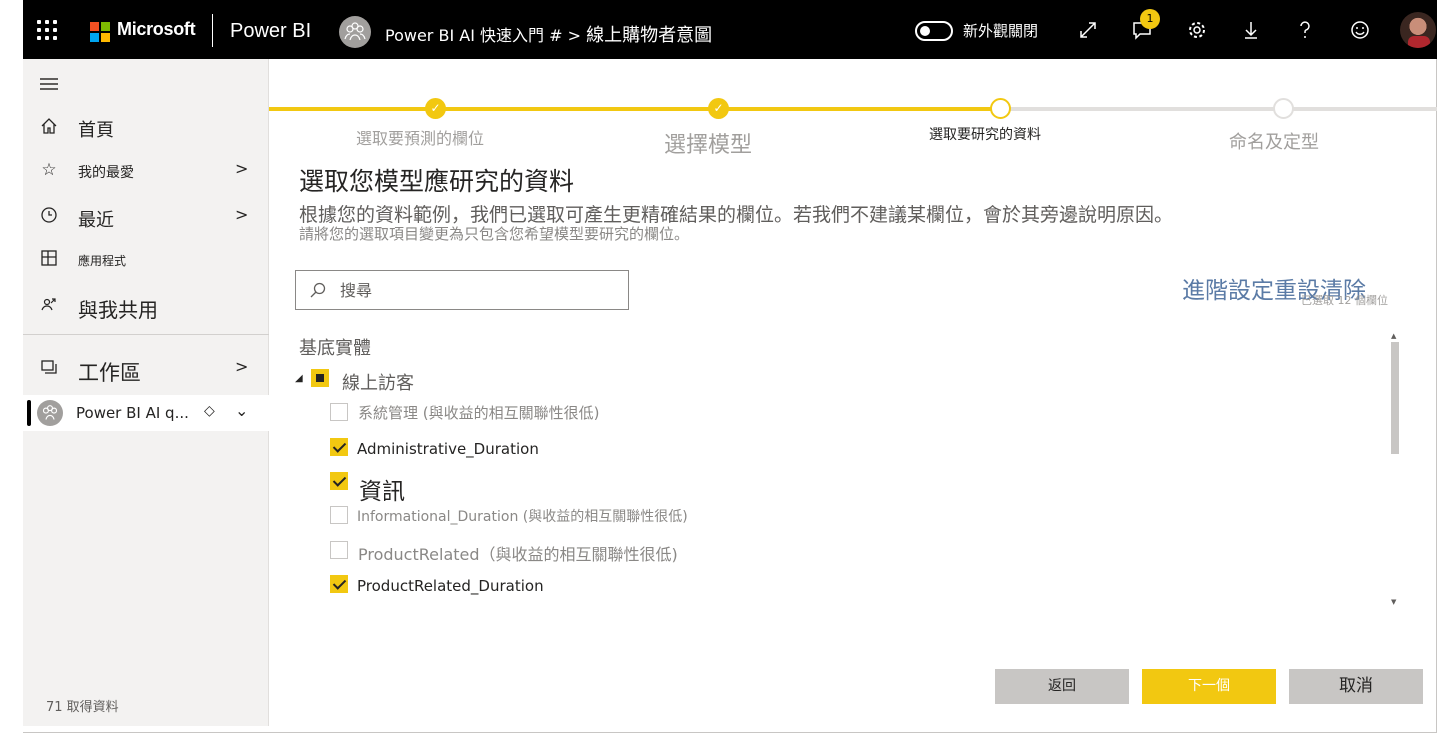  I want to click on sidebar-item-label: 應用程式, so click(102, 261).